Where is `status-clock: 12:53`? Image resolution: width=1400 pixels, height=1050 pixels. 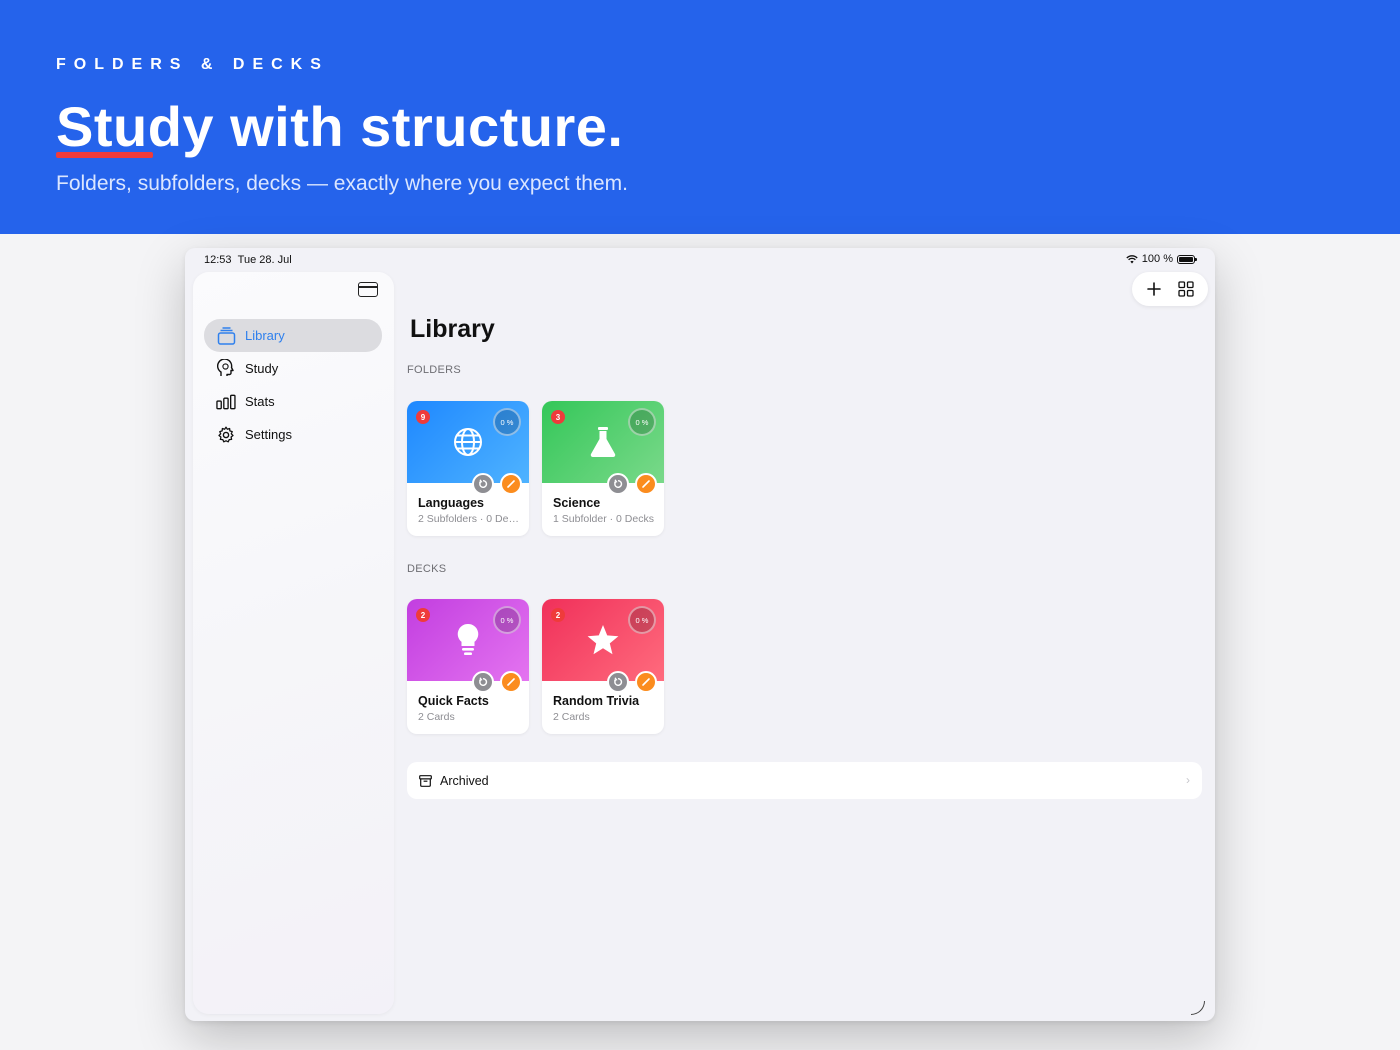 status-clock: 12:53 is located at coordinates (218, 260).